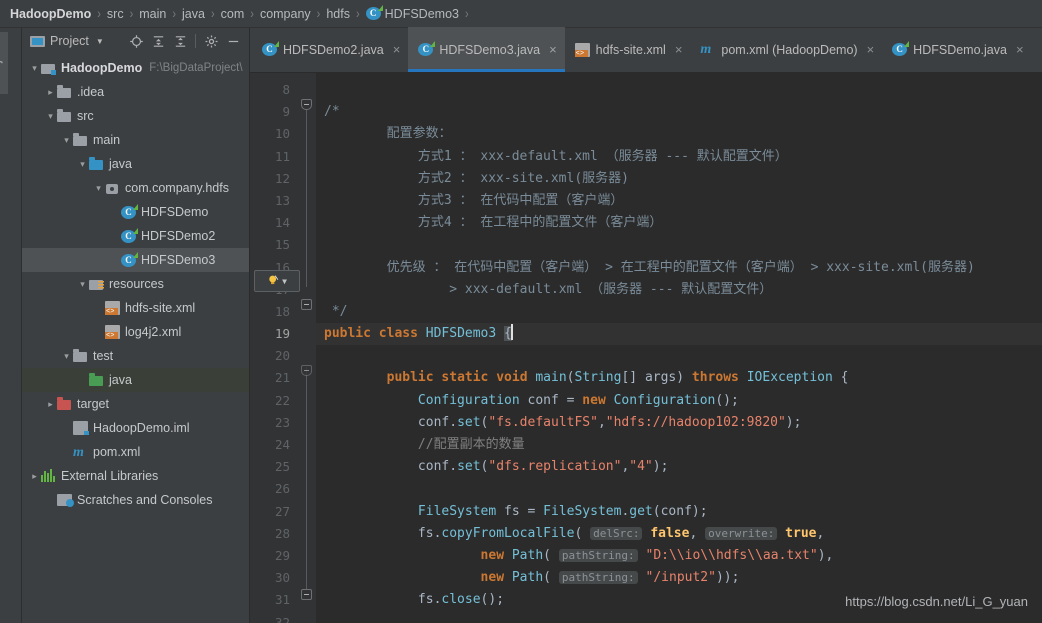  What do you see at coordinates (135, 140) in the screenshot?
I see `tree-item-main: ▾ main` at bounding box center [135, 140].